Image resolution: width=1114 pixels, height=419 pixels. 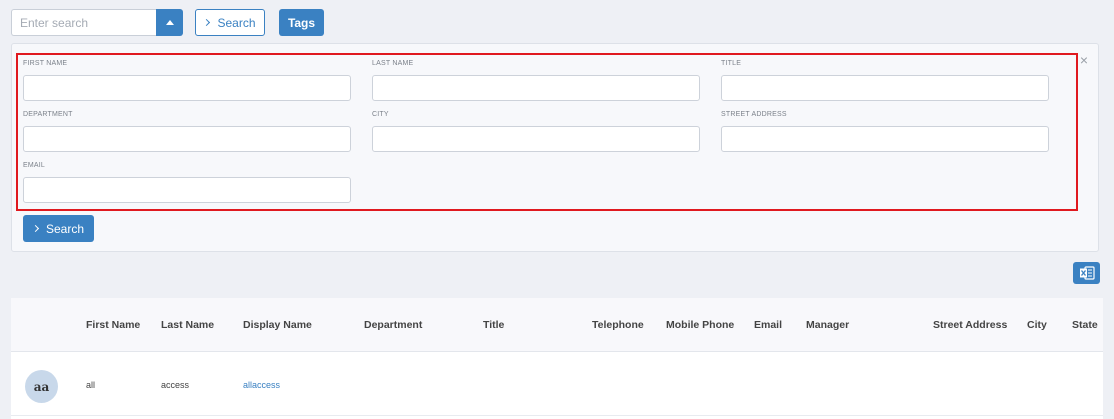 What do you see at coordinates (1084, 60) in the screenshot?
I see `close-icon: ×` at bounding box center [1084, 60].